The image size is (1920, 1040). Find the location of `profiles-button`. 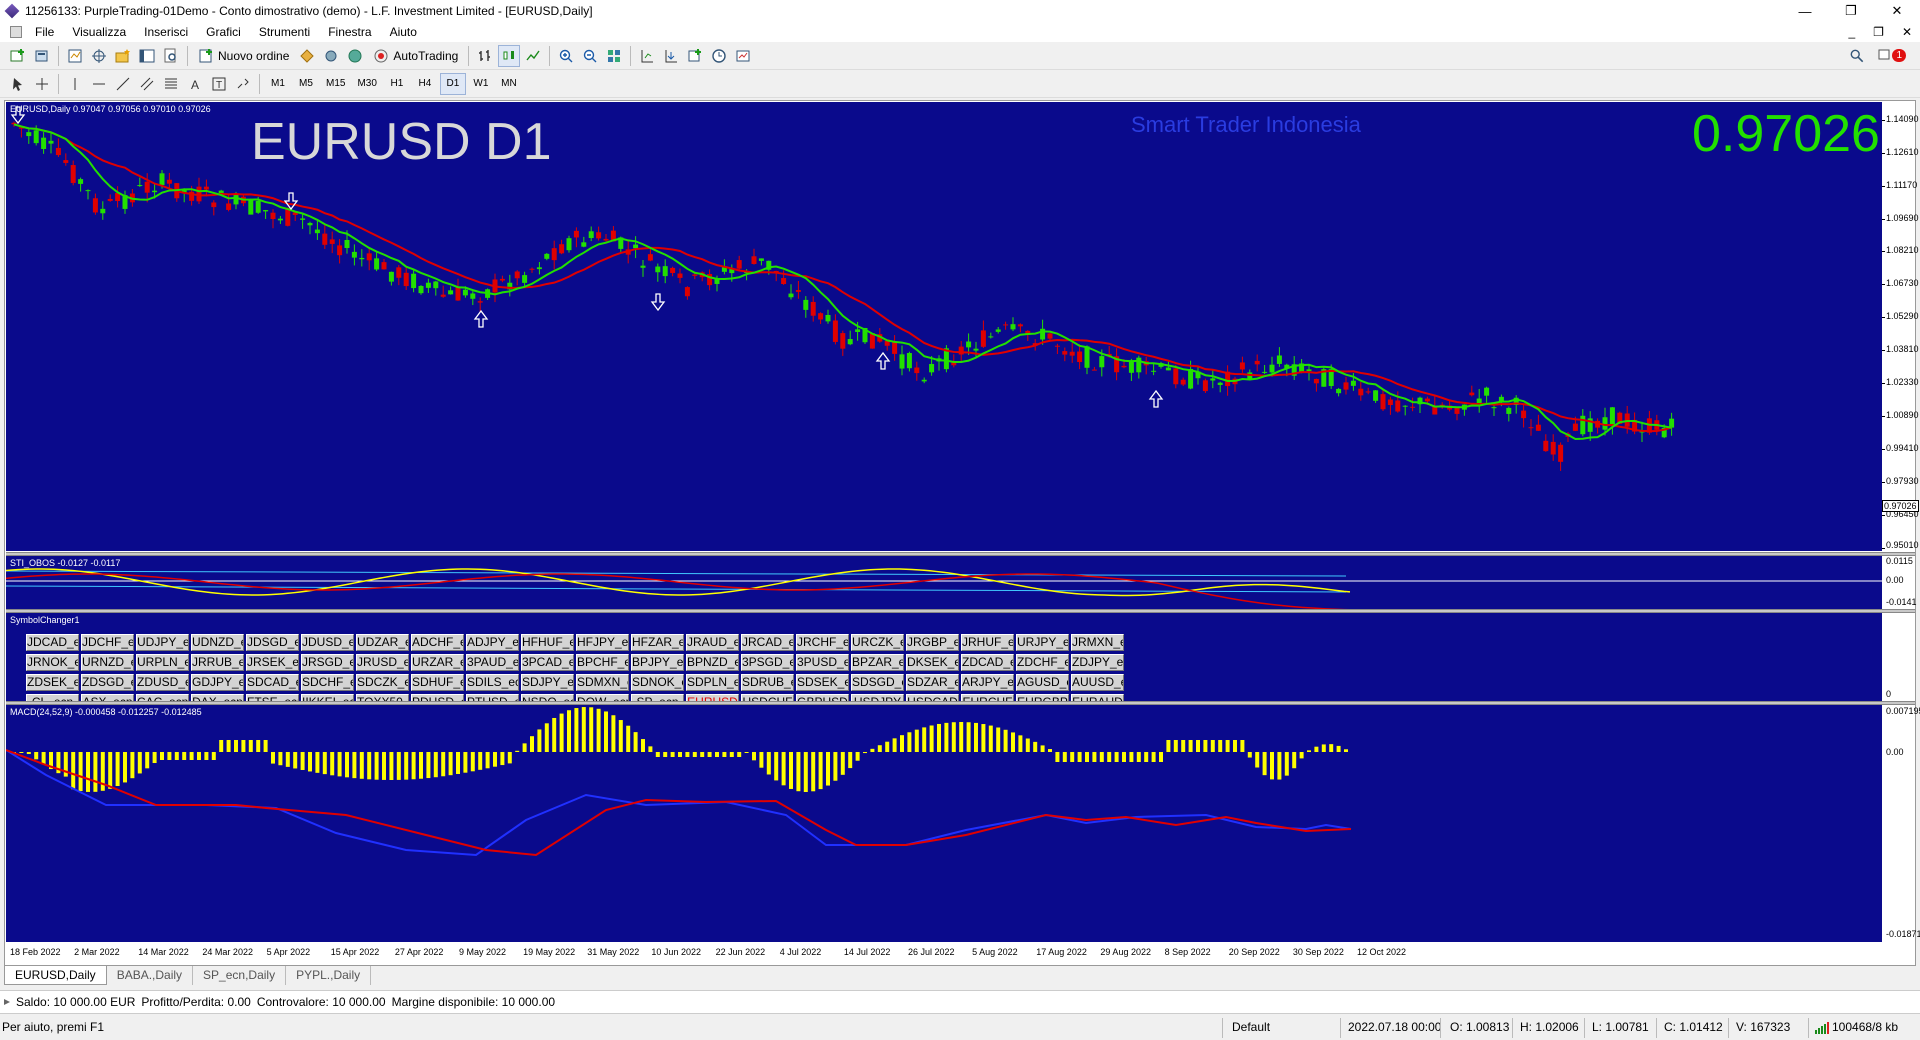

profiles-button is located at coordinates (42, 56).